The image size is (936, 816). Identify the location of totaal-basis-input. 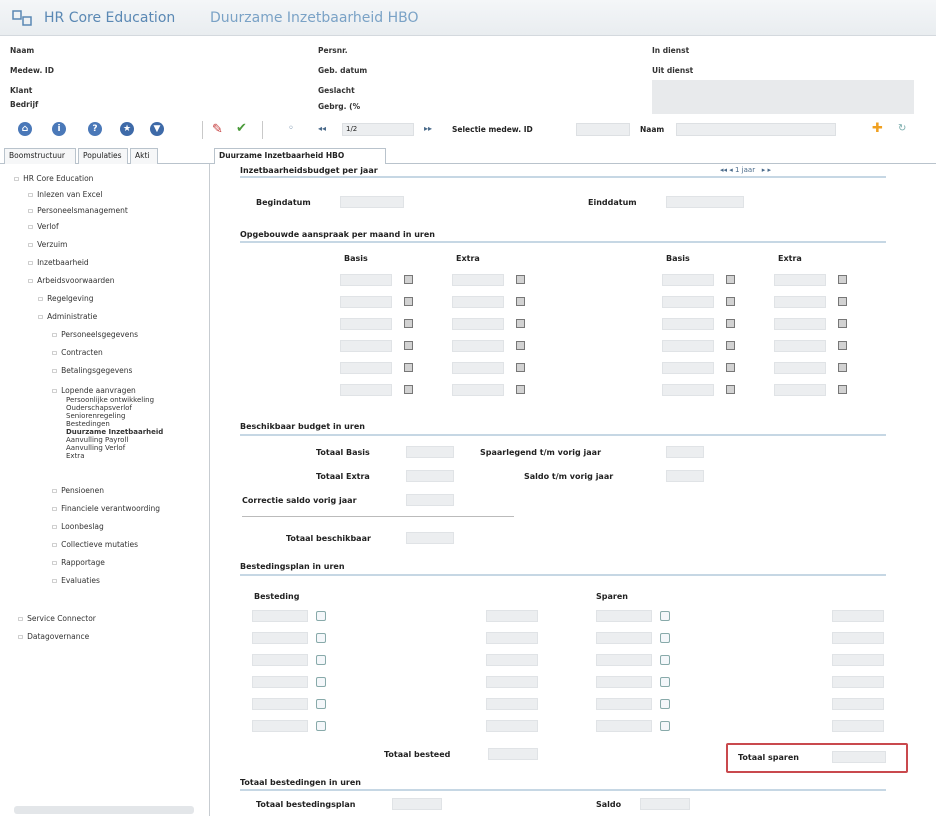
(430, 452).